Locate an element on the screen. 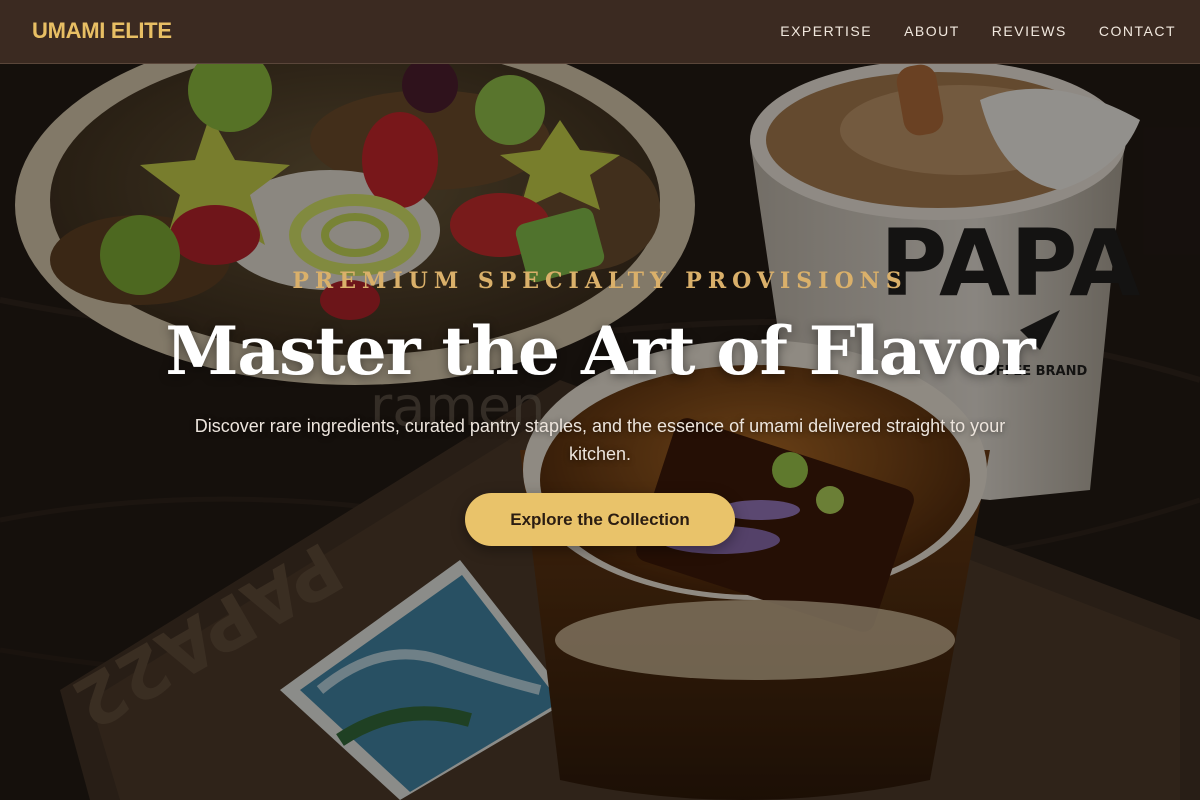  nav-link-expertise: EXPERTISE is located at coordinates (826, 31).